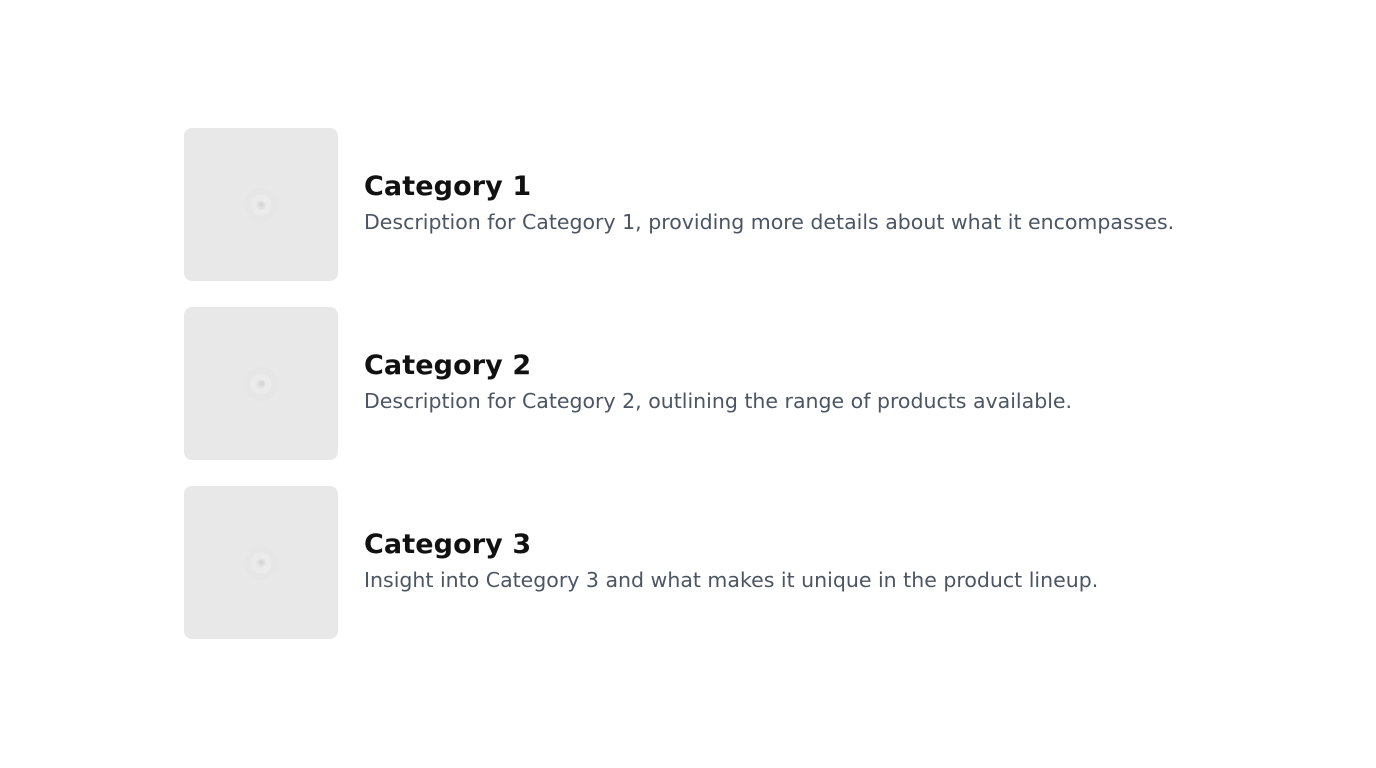  What do you see at coordinates (448, 544) in the screenshot?
I see `category-title: Category 3` at bounding box center [448, 544].